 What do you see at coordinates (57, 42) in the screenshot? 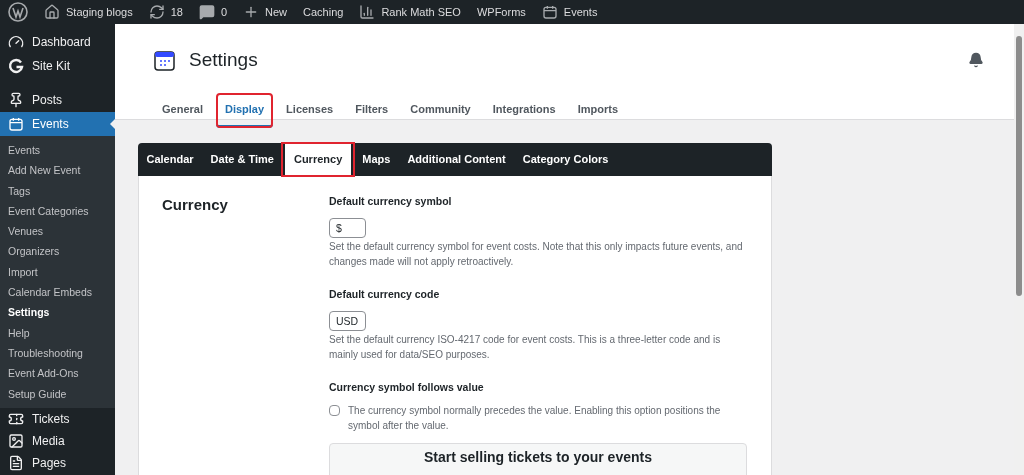
I see `menu-item: Dashboard` at bounding box center [57, 42].